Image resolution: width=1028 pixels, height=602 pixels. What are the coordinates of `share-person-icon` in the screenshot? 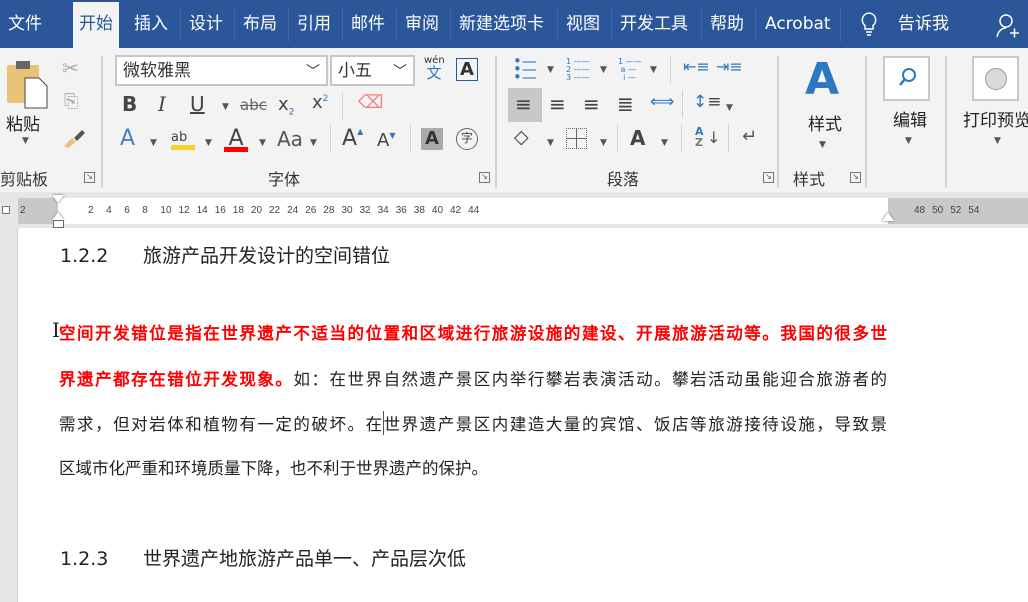 It's located at (1008, 26).